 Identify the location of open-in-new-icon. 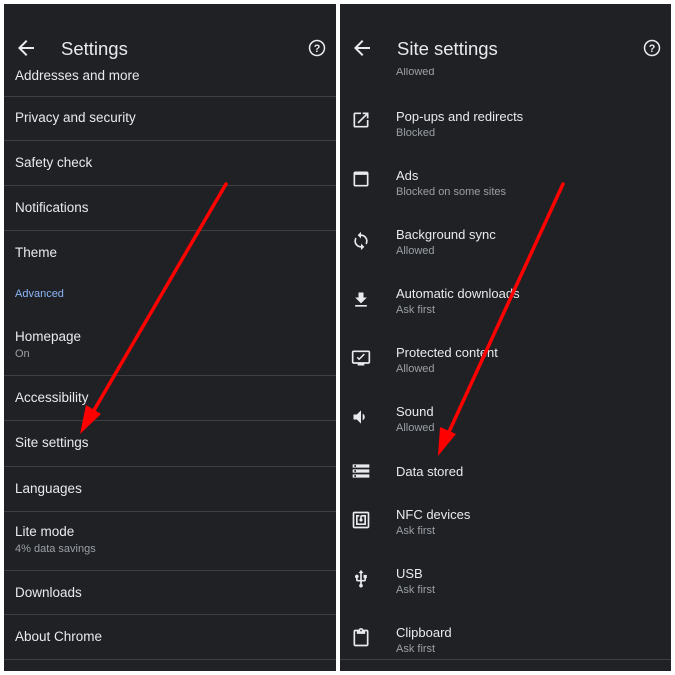
(361, 120).